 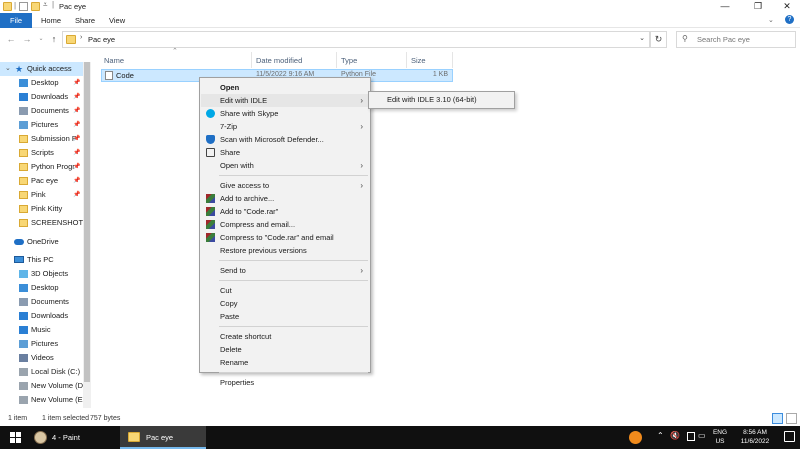 I want to click on up-button: ↑, so click(x=54, y=39).